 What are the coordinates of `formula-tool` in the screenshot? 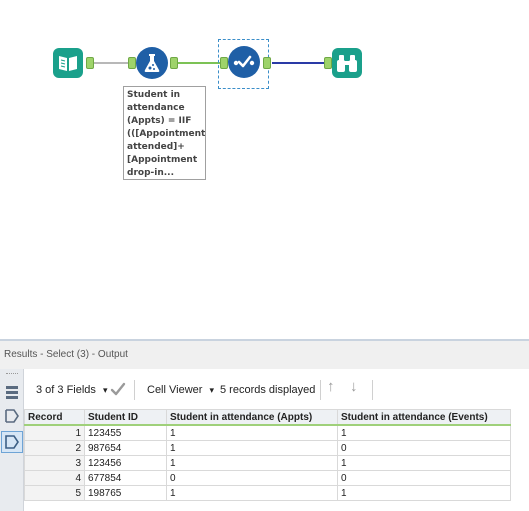 It's located at (152, 63).